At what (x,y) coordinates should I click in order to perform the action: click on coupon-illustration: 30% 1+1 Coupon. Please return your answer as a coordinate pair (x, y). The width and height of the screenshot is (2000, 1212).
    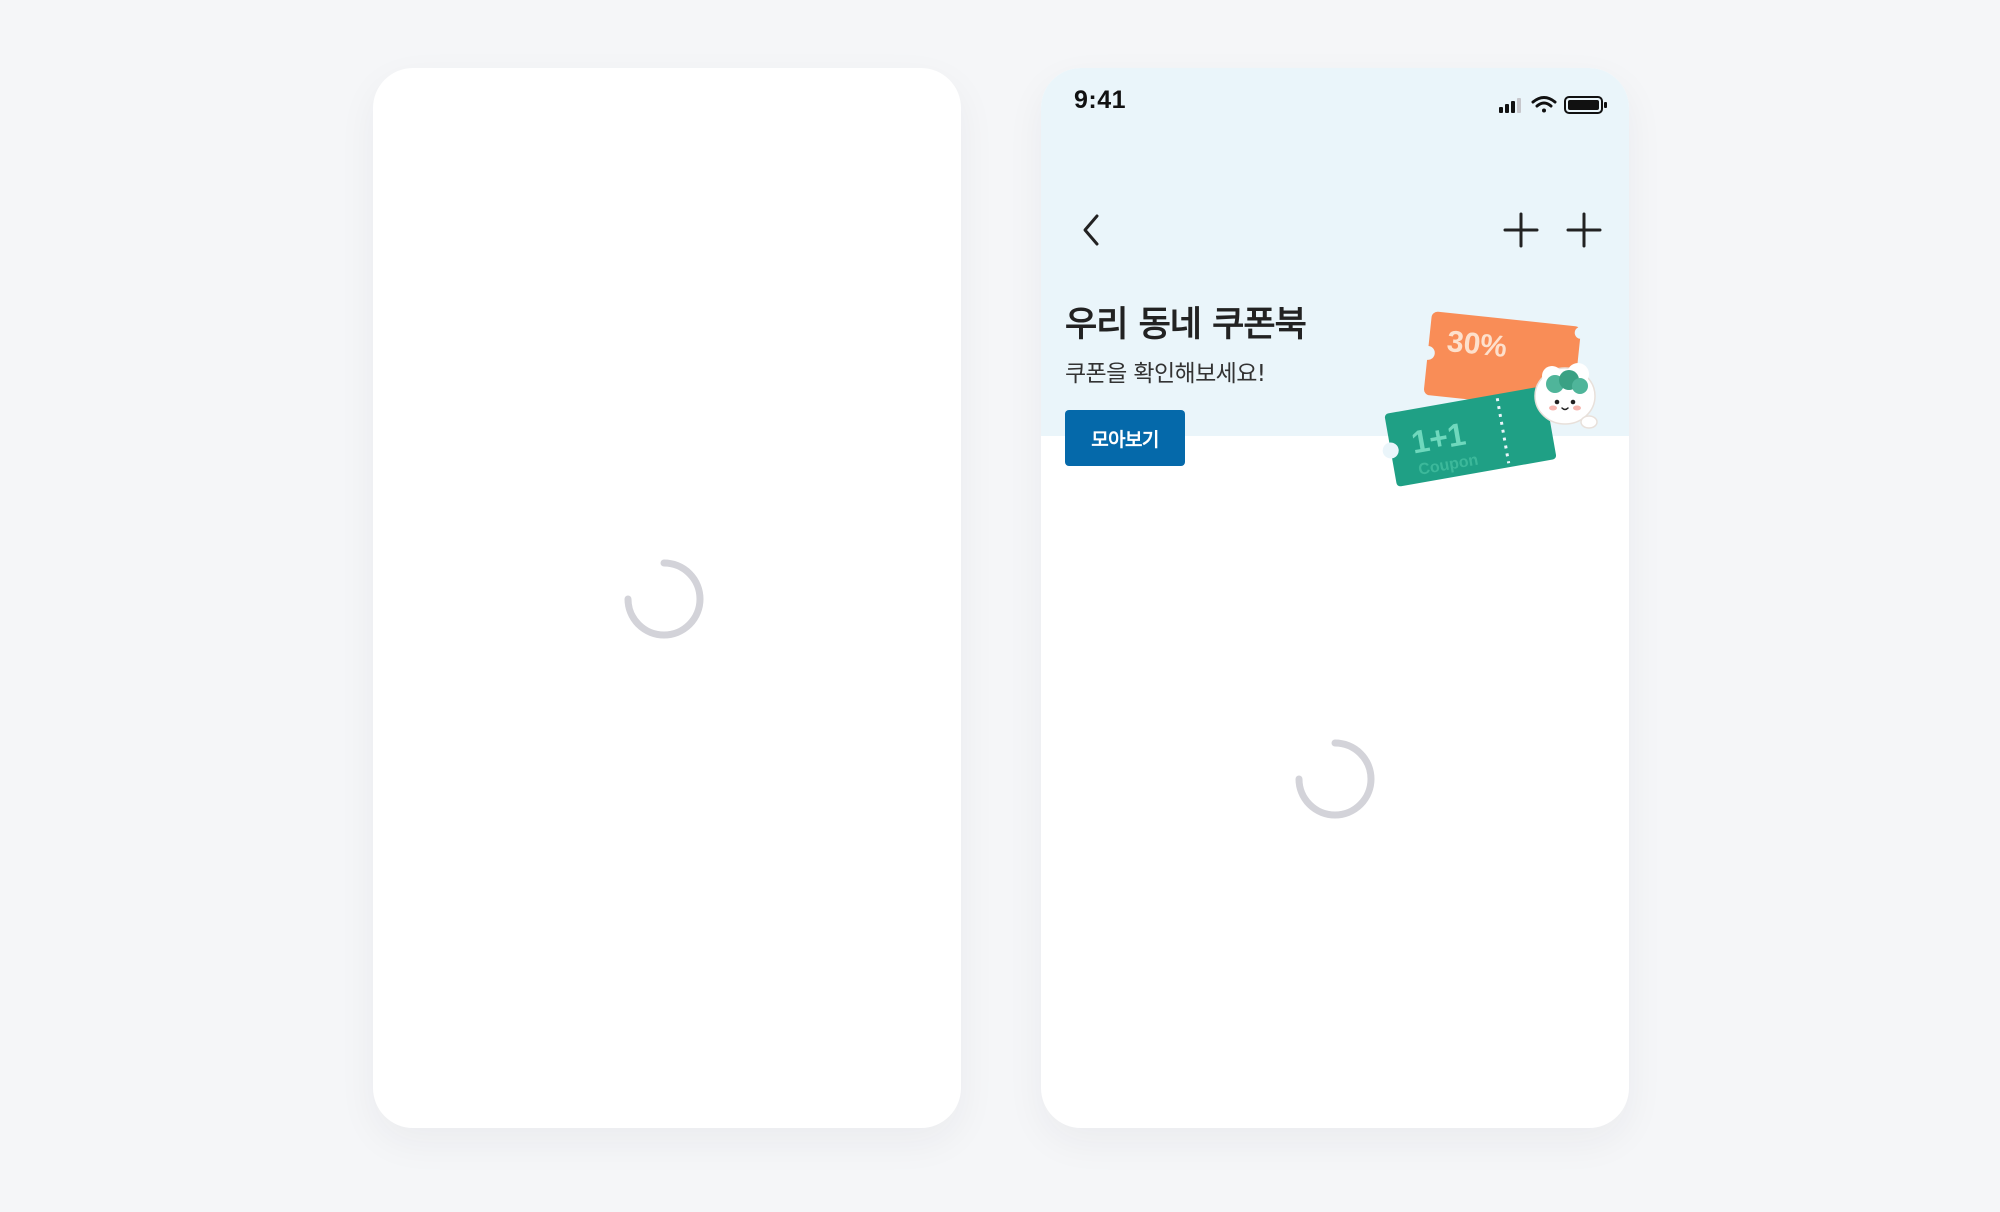
    Looking at the image, I should click on (1490, 399).